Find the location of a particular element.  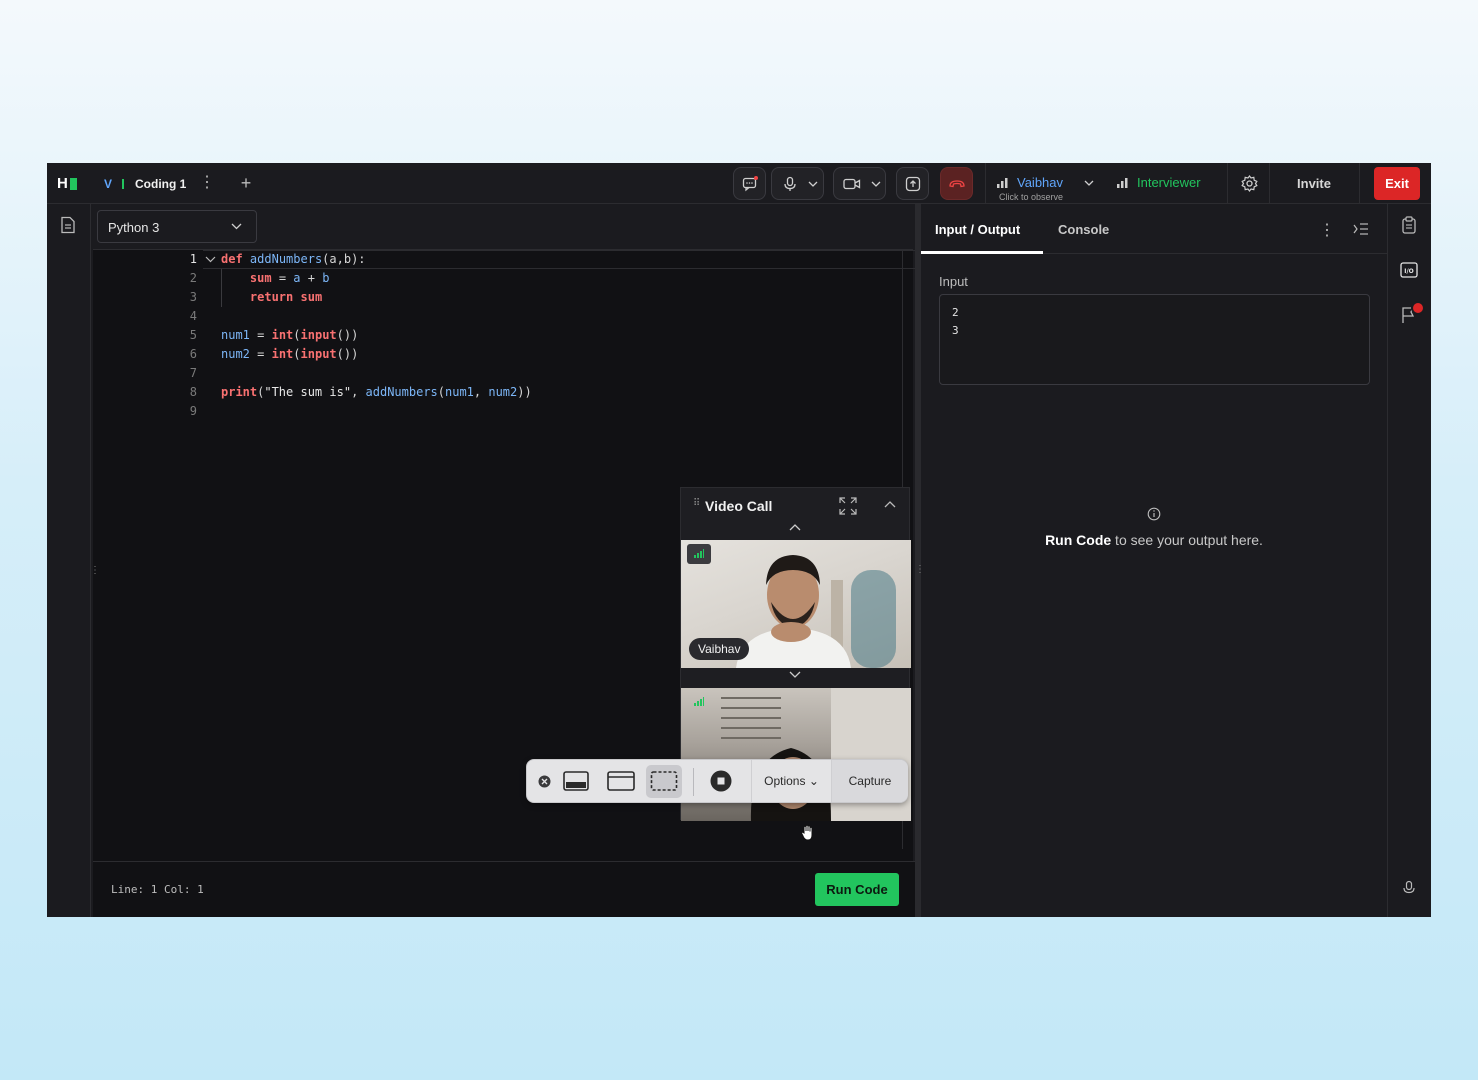

share-screen-button is located at coordinates (912, 183).